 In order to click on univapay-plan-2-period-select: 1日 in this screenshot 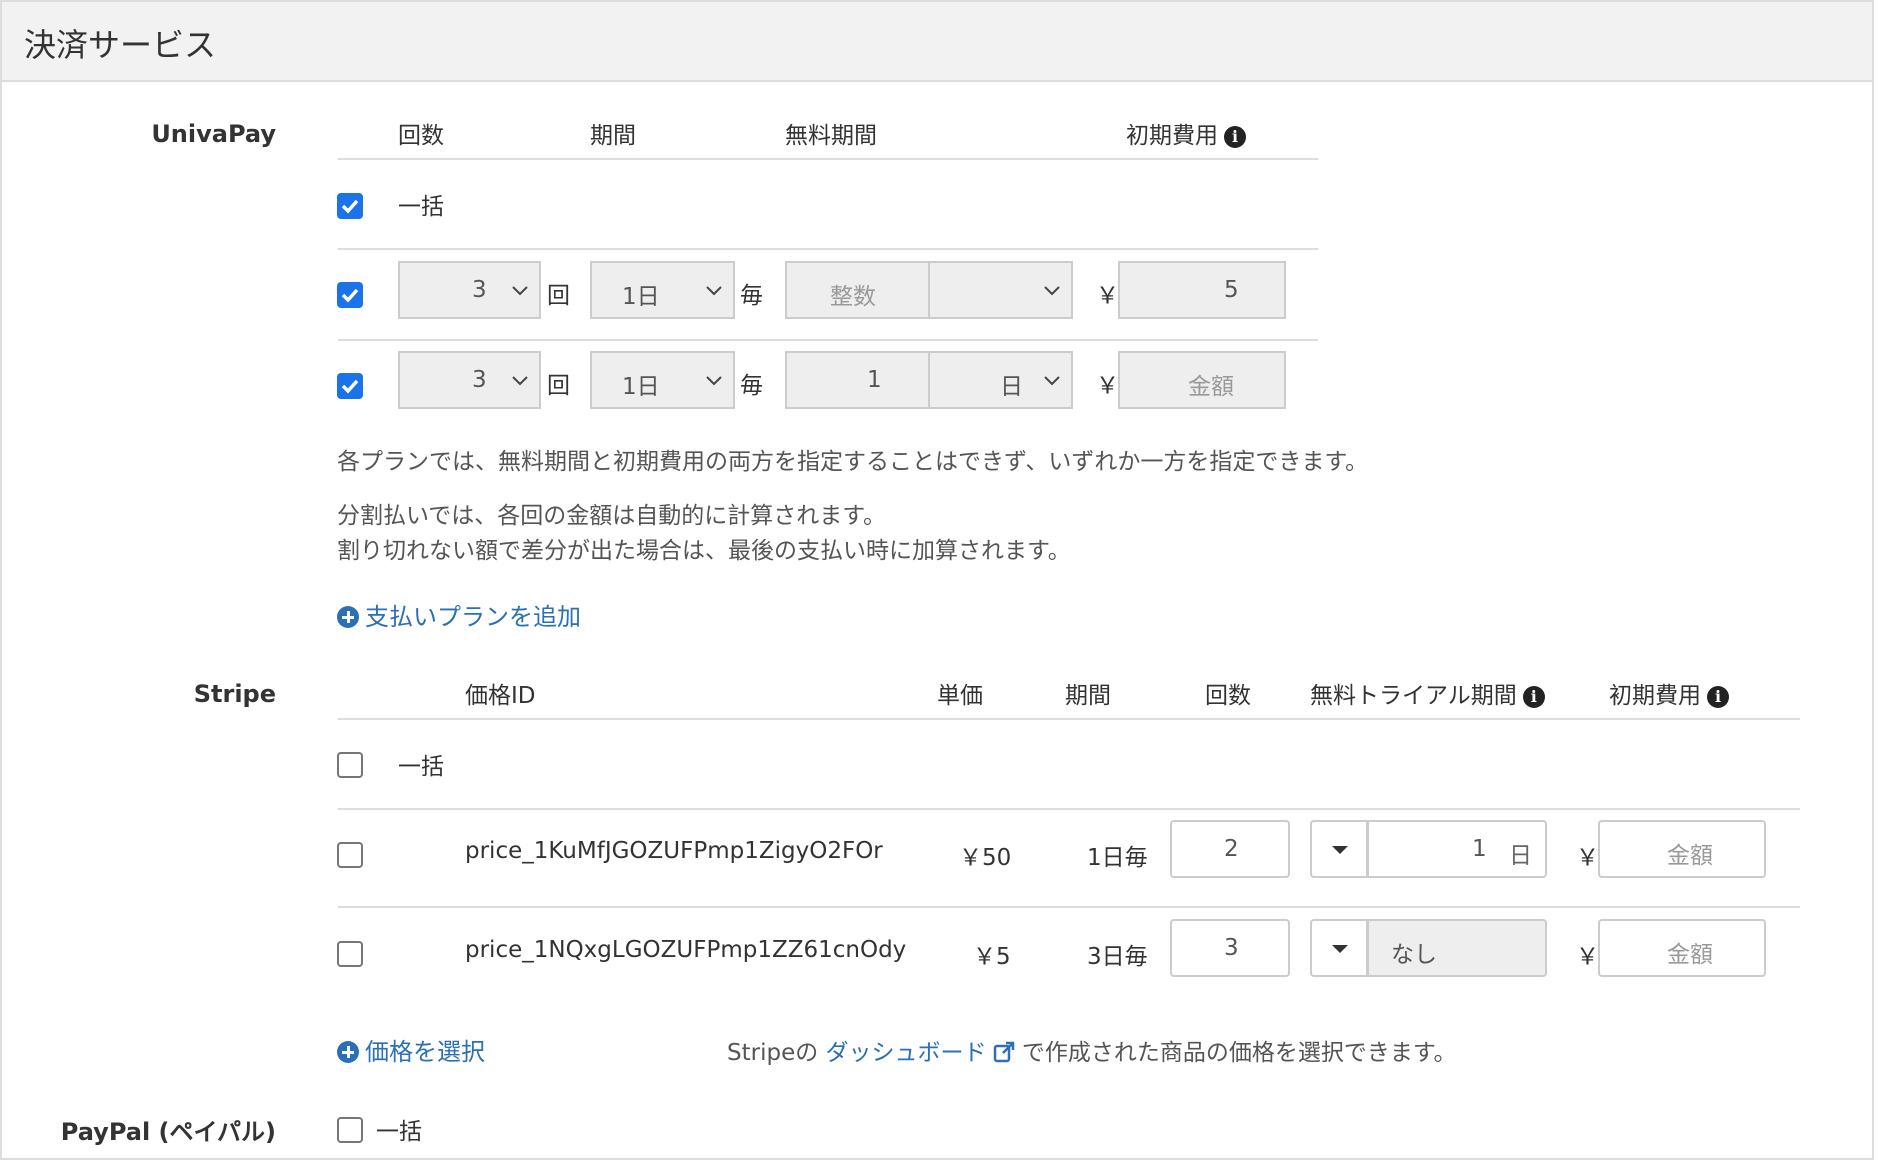, I will do `click(662, 380)`.